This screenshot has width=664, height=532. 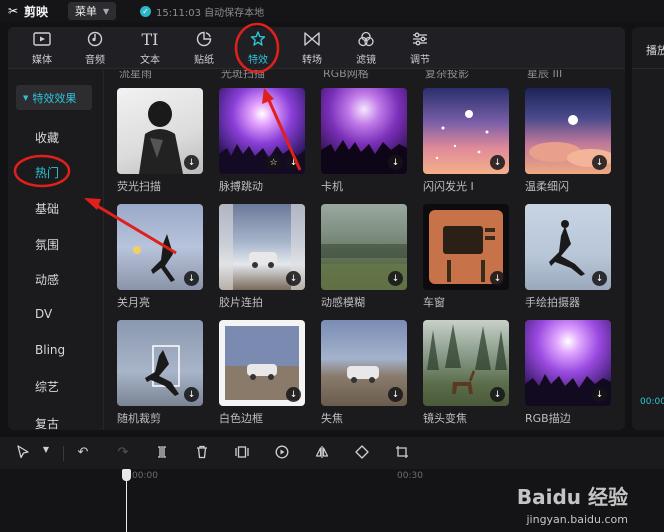 What do you see at coordinates (364, 373) in the screenshot?
I see `effect-card: ↓ 失焦` at bounding box center [364, 373].